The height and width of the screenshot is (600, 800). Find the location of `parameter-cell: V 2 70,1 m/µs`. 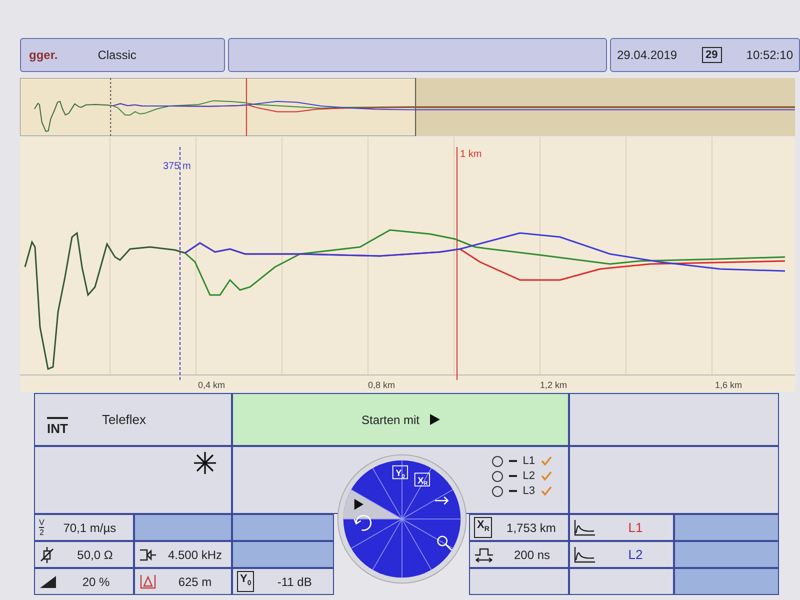

parameter-cell: V 2 70,1 m/µs is located at coordinates (84, 527).